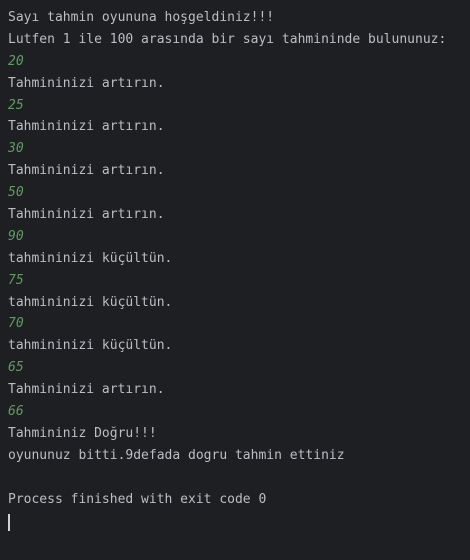 The height and width of the screenshot is (560, 470). What do you see at coordinates (16, 149) in the screenshot?
I see `console-input-line: 30` at bounding box center [16, 149].